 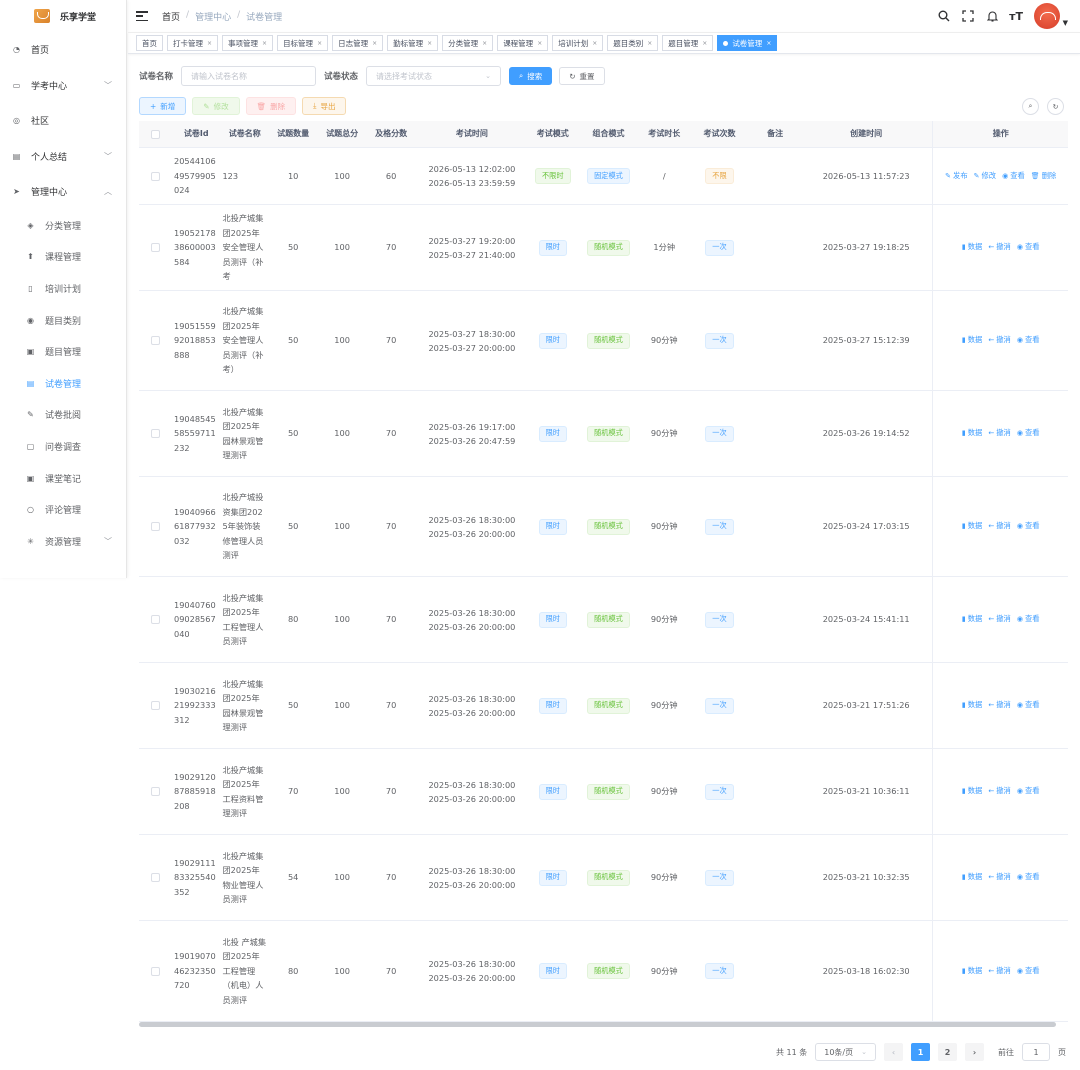 I want to click on horizontal-scrollbar, so click(x=597, y=1024).